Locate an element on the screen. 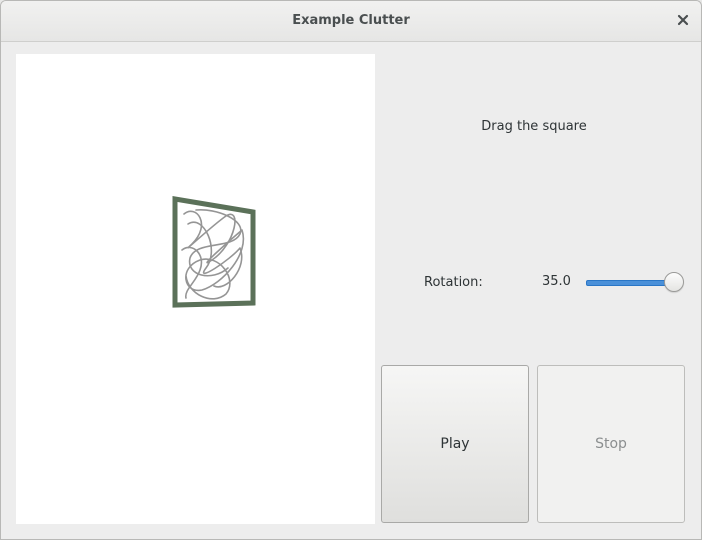 The height and width of the screenshot is (540, 702). close-button is located at coordinates (683, 20).